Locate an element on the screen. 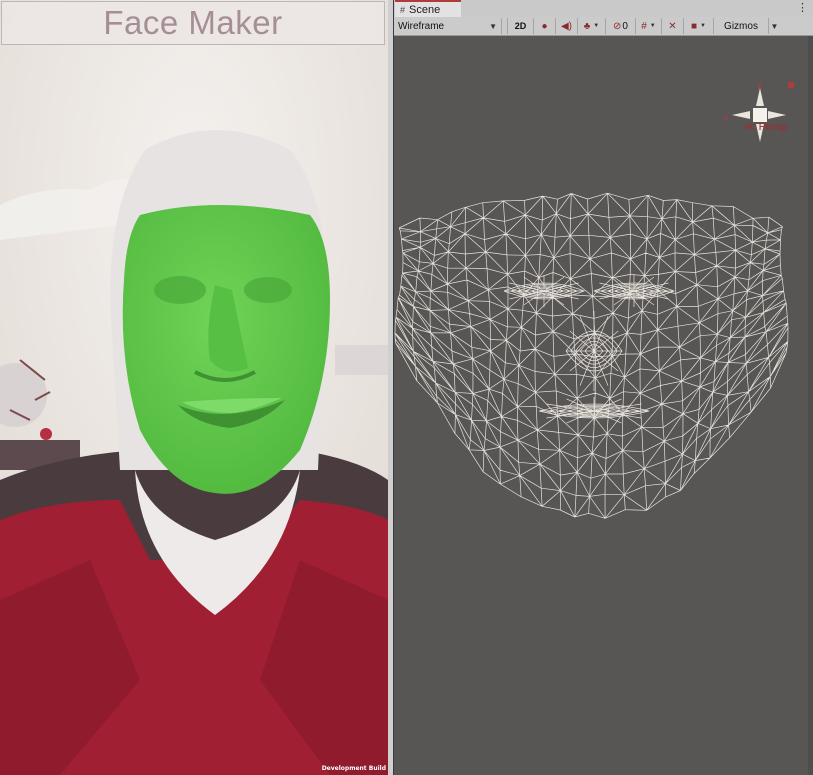 This screenshot has height=775, width=813. grid-toggle-button: # ▼ is located at coordinates (649, 26).